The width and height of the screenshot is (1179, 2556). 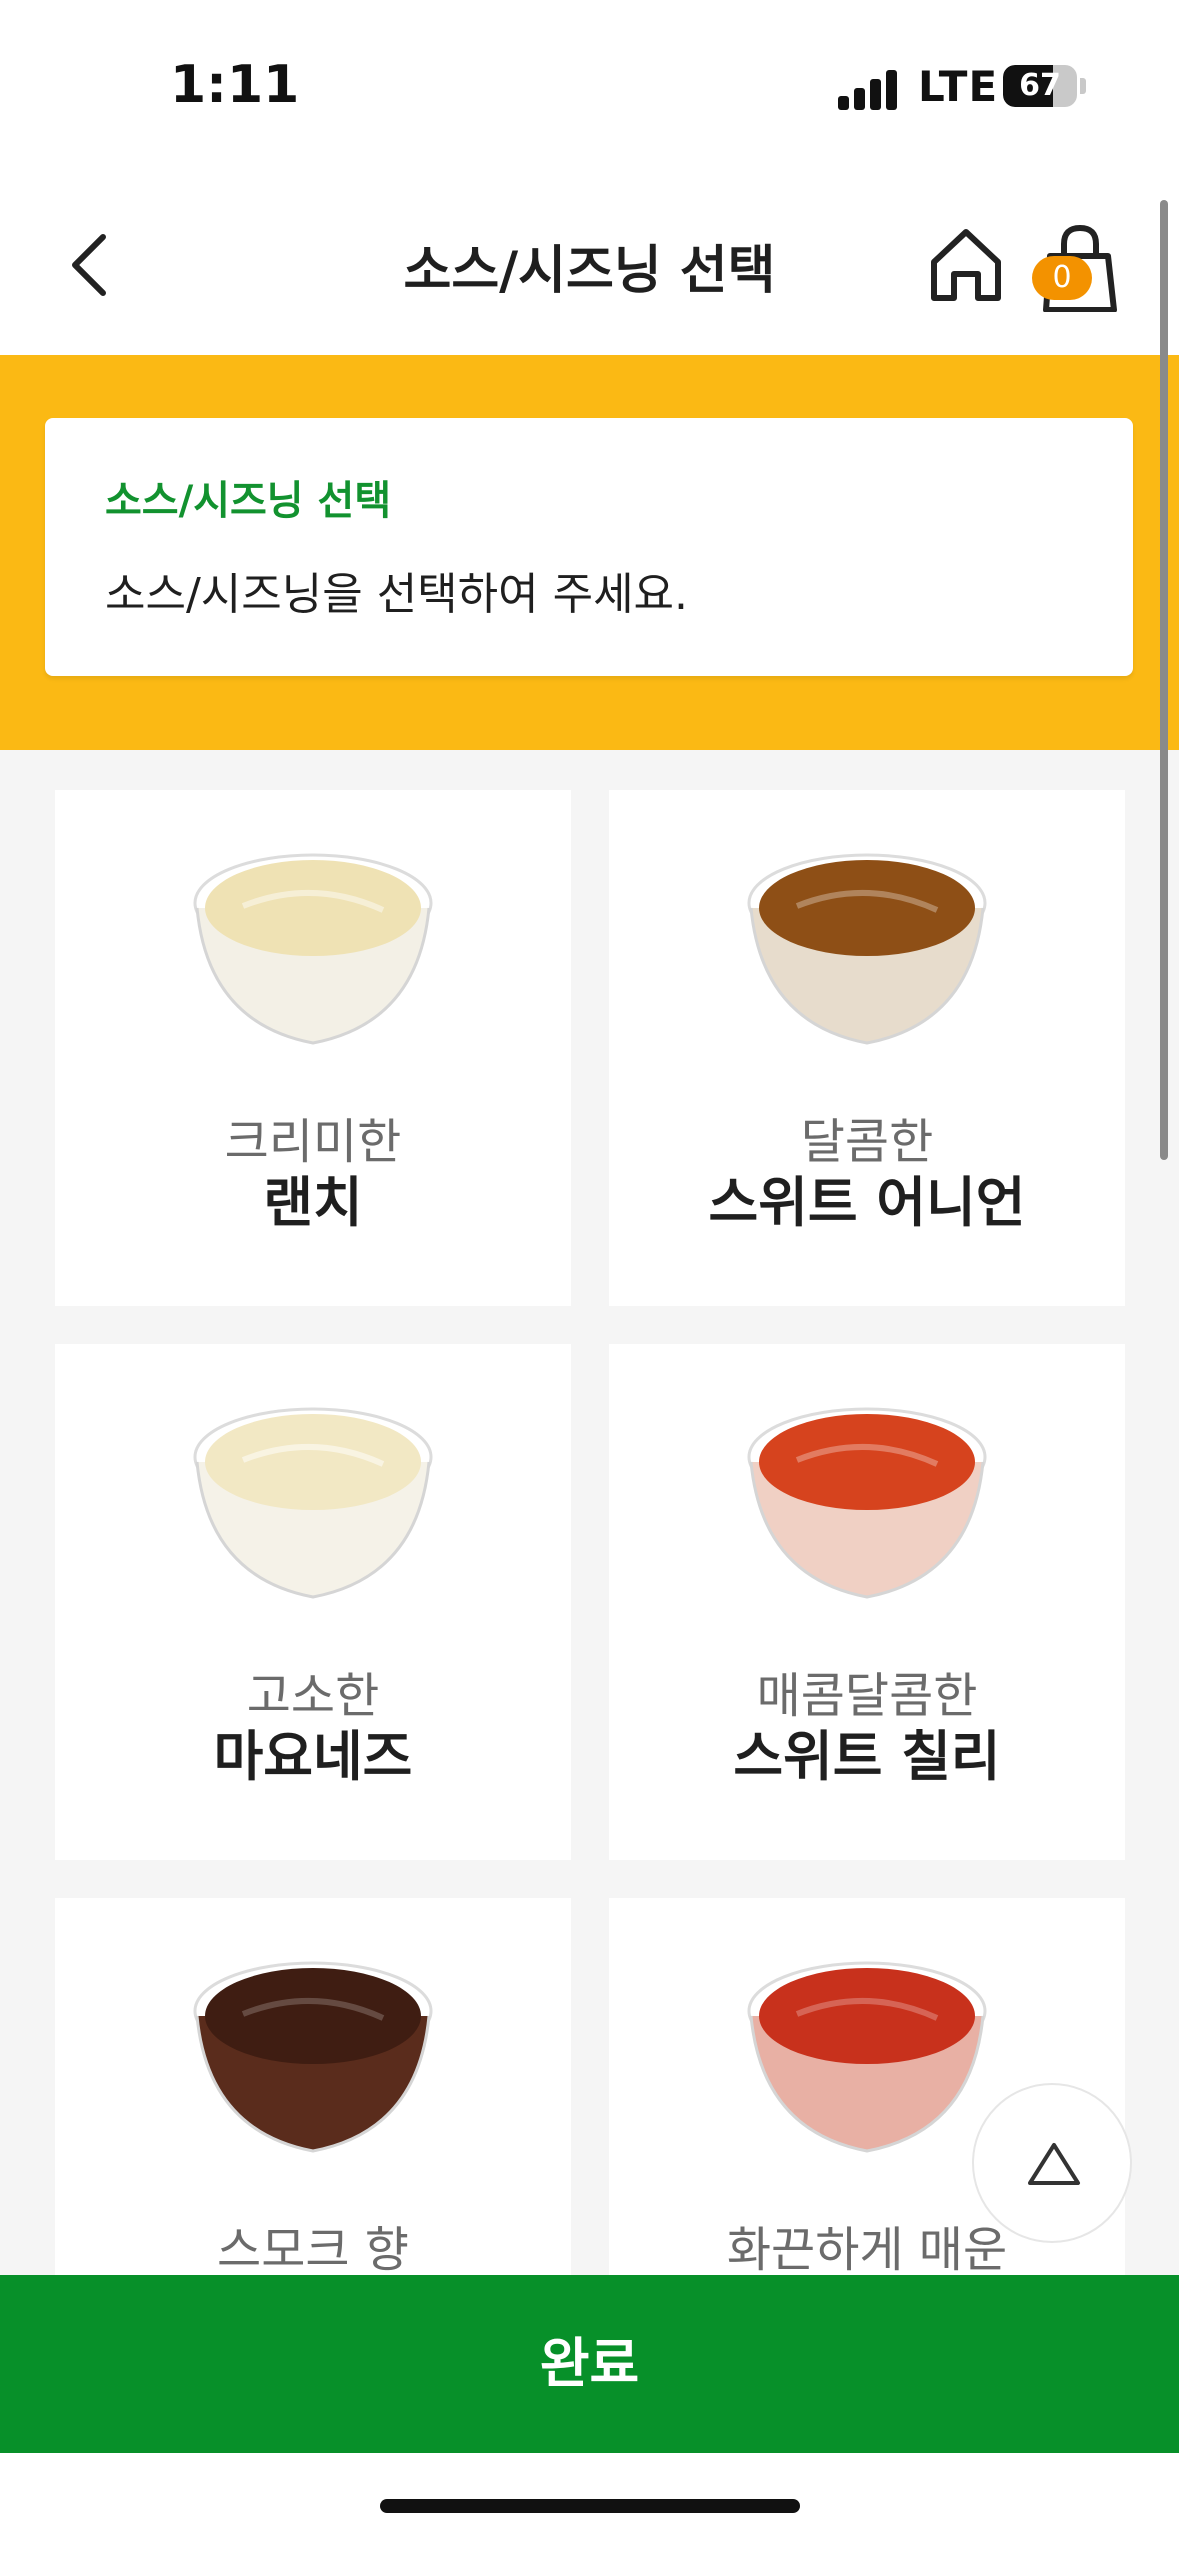 I want to click on battery-icon: 67, so click(x=1040, y=86).